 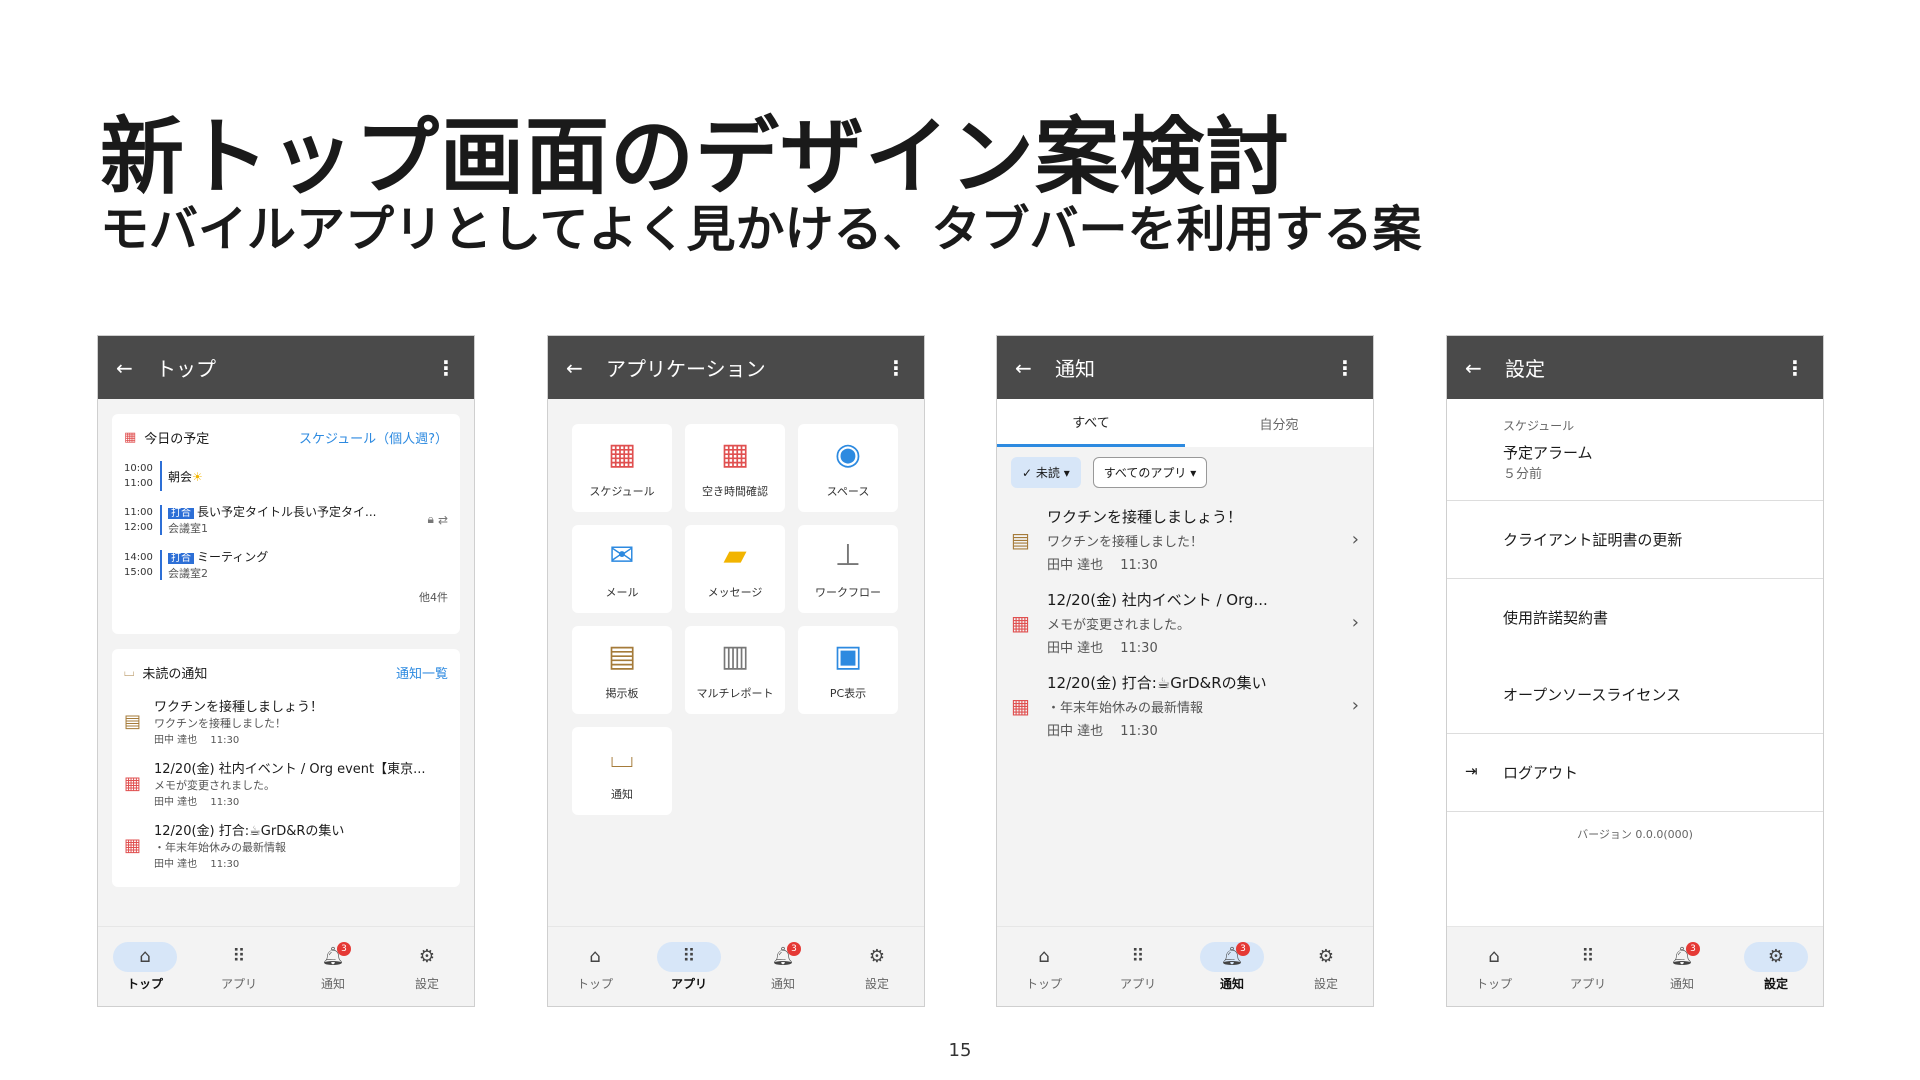 What do you see at coordinates (422, 672) in the screenshot?
I see `notif-list-link: 通知一覧` at bounding box center [422, 672].